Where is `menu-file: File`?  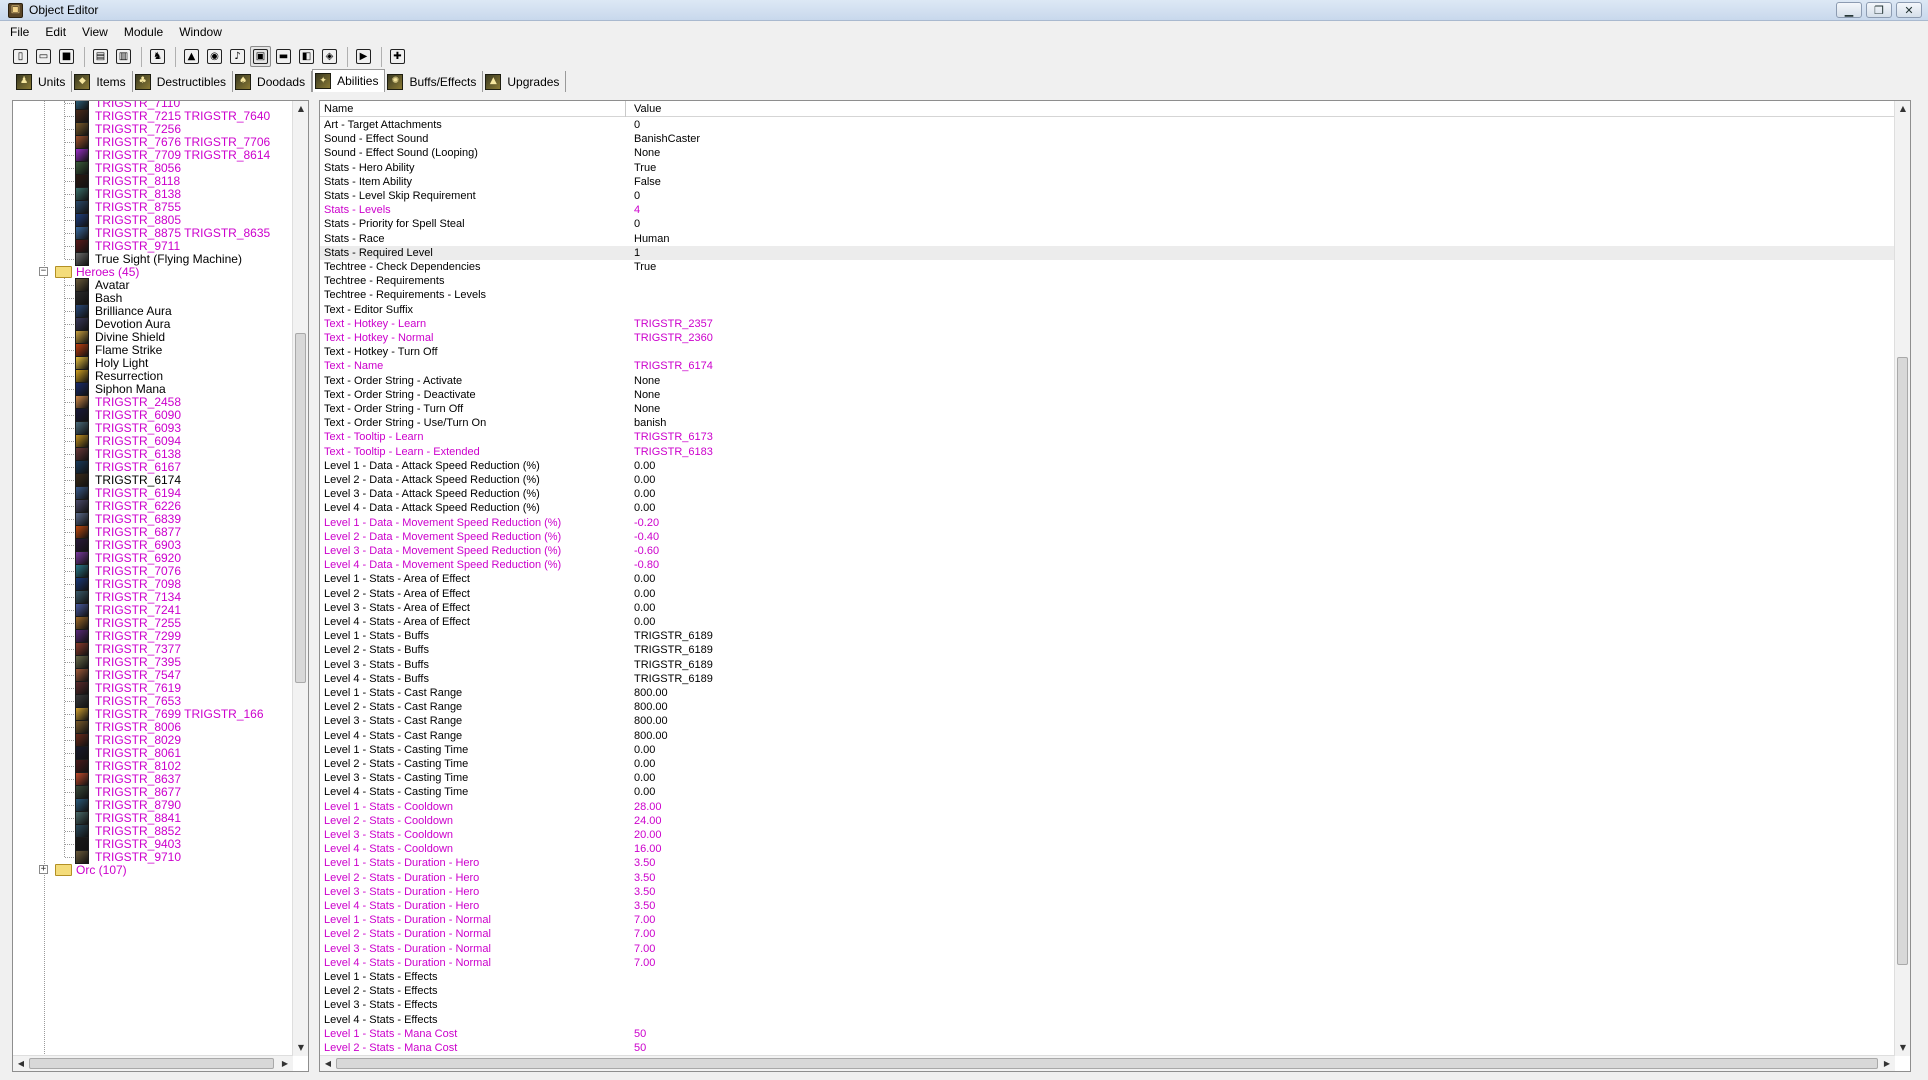 menu-file: File is located at coordinates (19, 32).